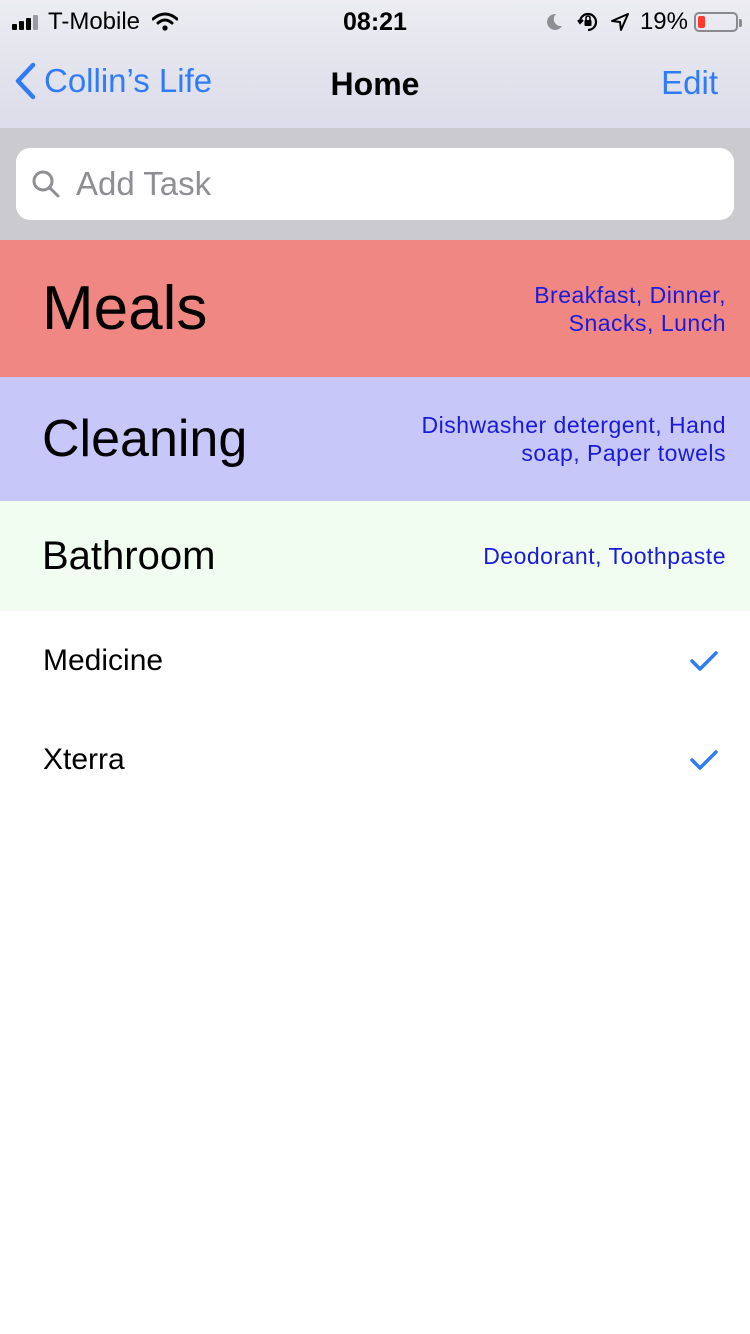  Describe the element at coordinates (46, 184) in the screenshot. I see `search-icon` at that location.